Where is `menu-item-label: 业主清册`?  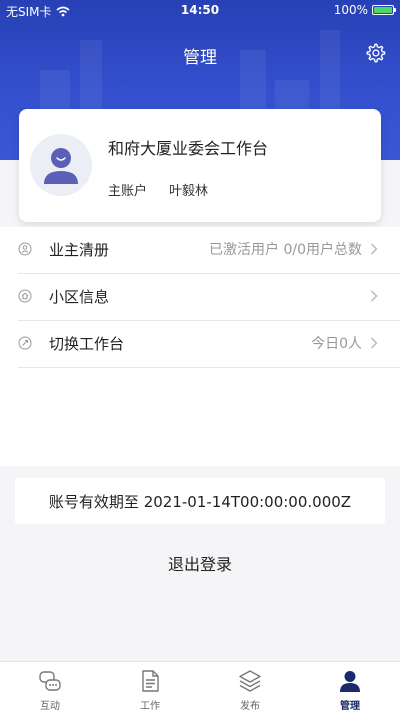
menu-item-label: 业主清册 is located at coordinates (79, 250).